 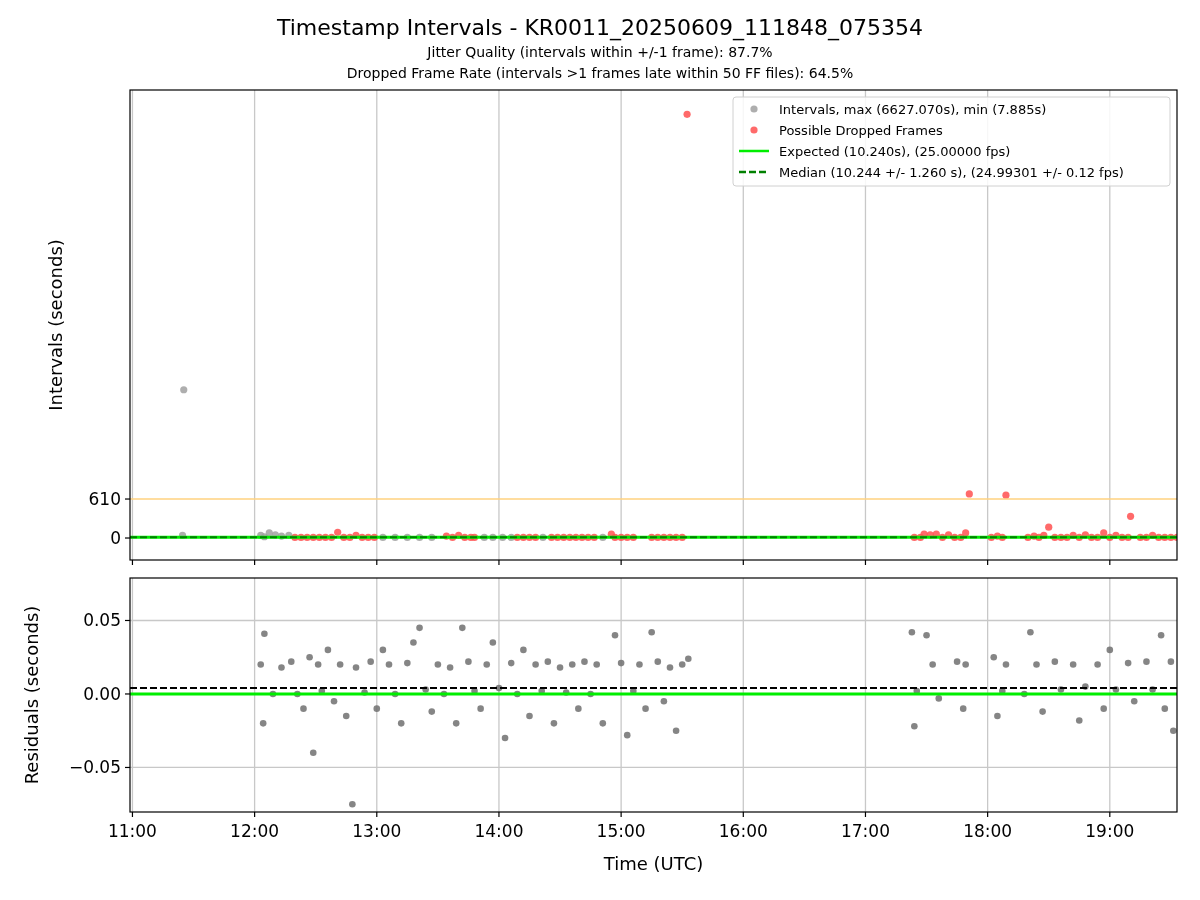 I want to click on tick-label: 17:00, so click(x=865, y=831).